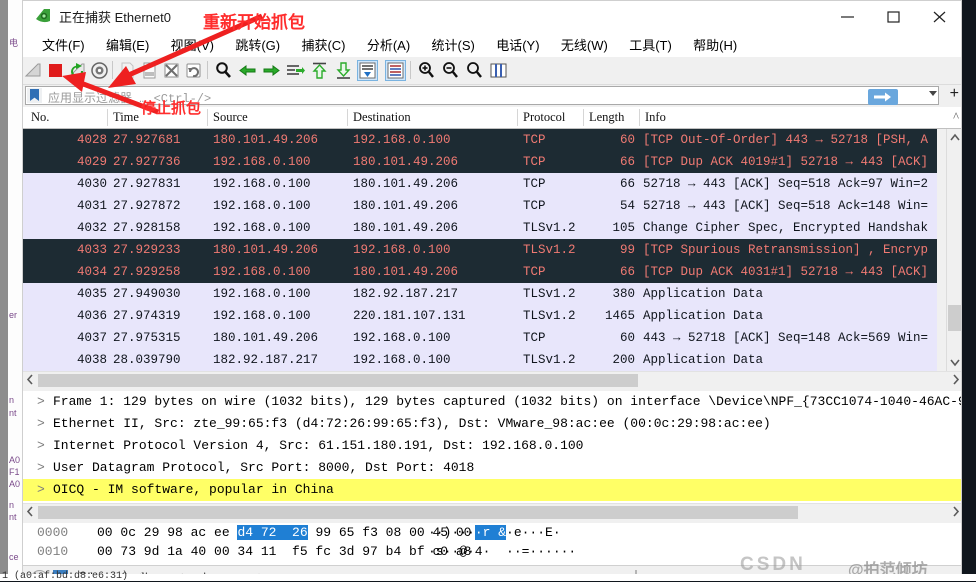 This screenshot has height=582, width=976. I want to click on packet-info: Change Cipher Spec, Encrypted Handshak, so click(786, 228).